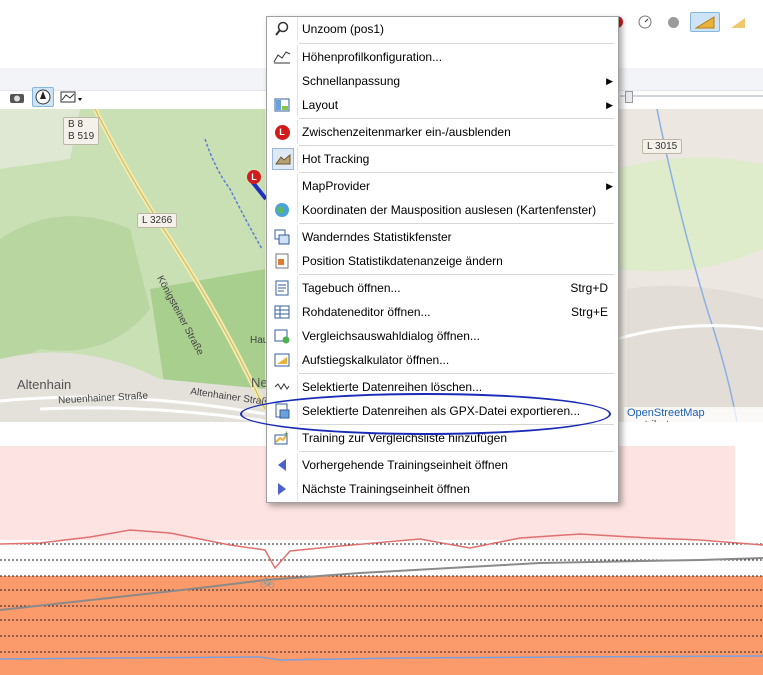  Describe the element at coordinates (442, 312) in the screenshot. I see `menu-item-raw-editor: Rohdateneditor öffnen... Strg+E` at that location.